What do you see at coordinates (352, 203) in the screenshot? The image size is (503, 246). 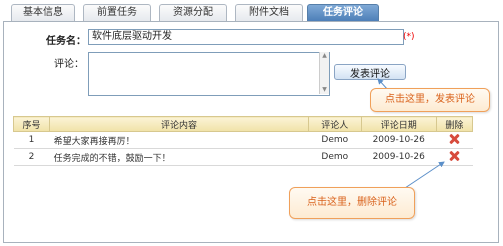 I see `delete-comment-callout: 点击这里，删除评论` at bounding box center [352, 203].